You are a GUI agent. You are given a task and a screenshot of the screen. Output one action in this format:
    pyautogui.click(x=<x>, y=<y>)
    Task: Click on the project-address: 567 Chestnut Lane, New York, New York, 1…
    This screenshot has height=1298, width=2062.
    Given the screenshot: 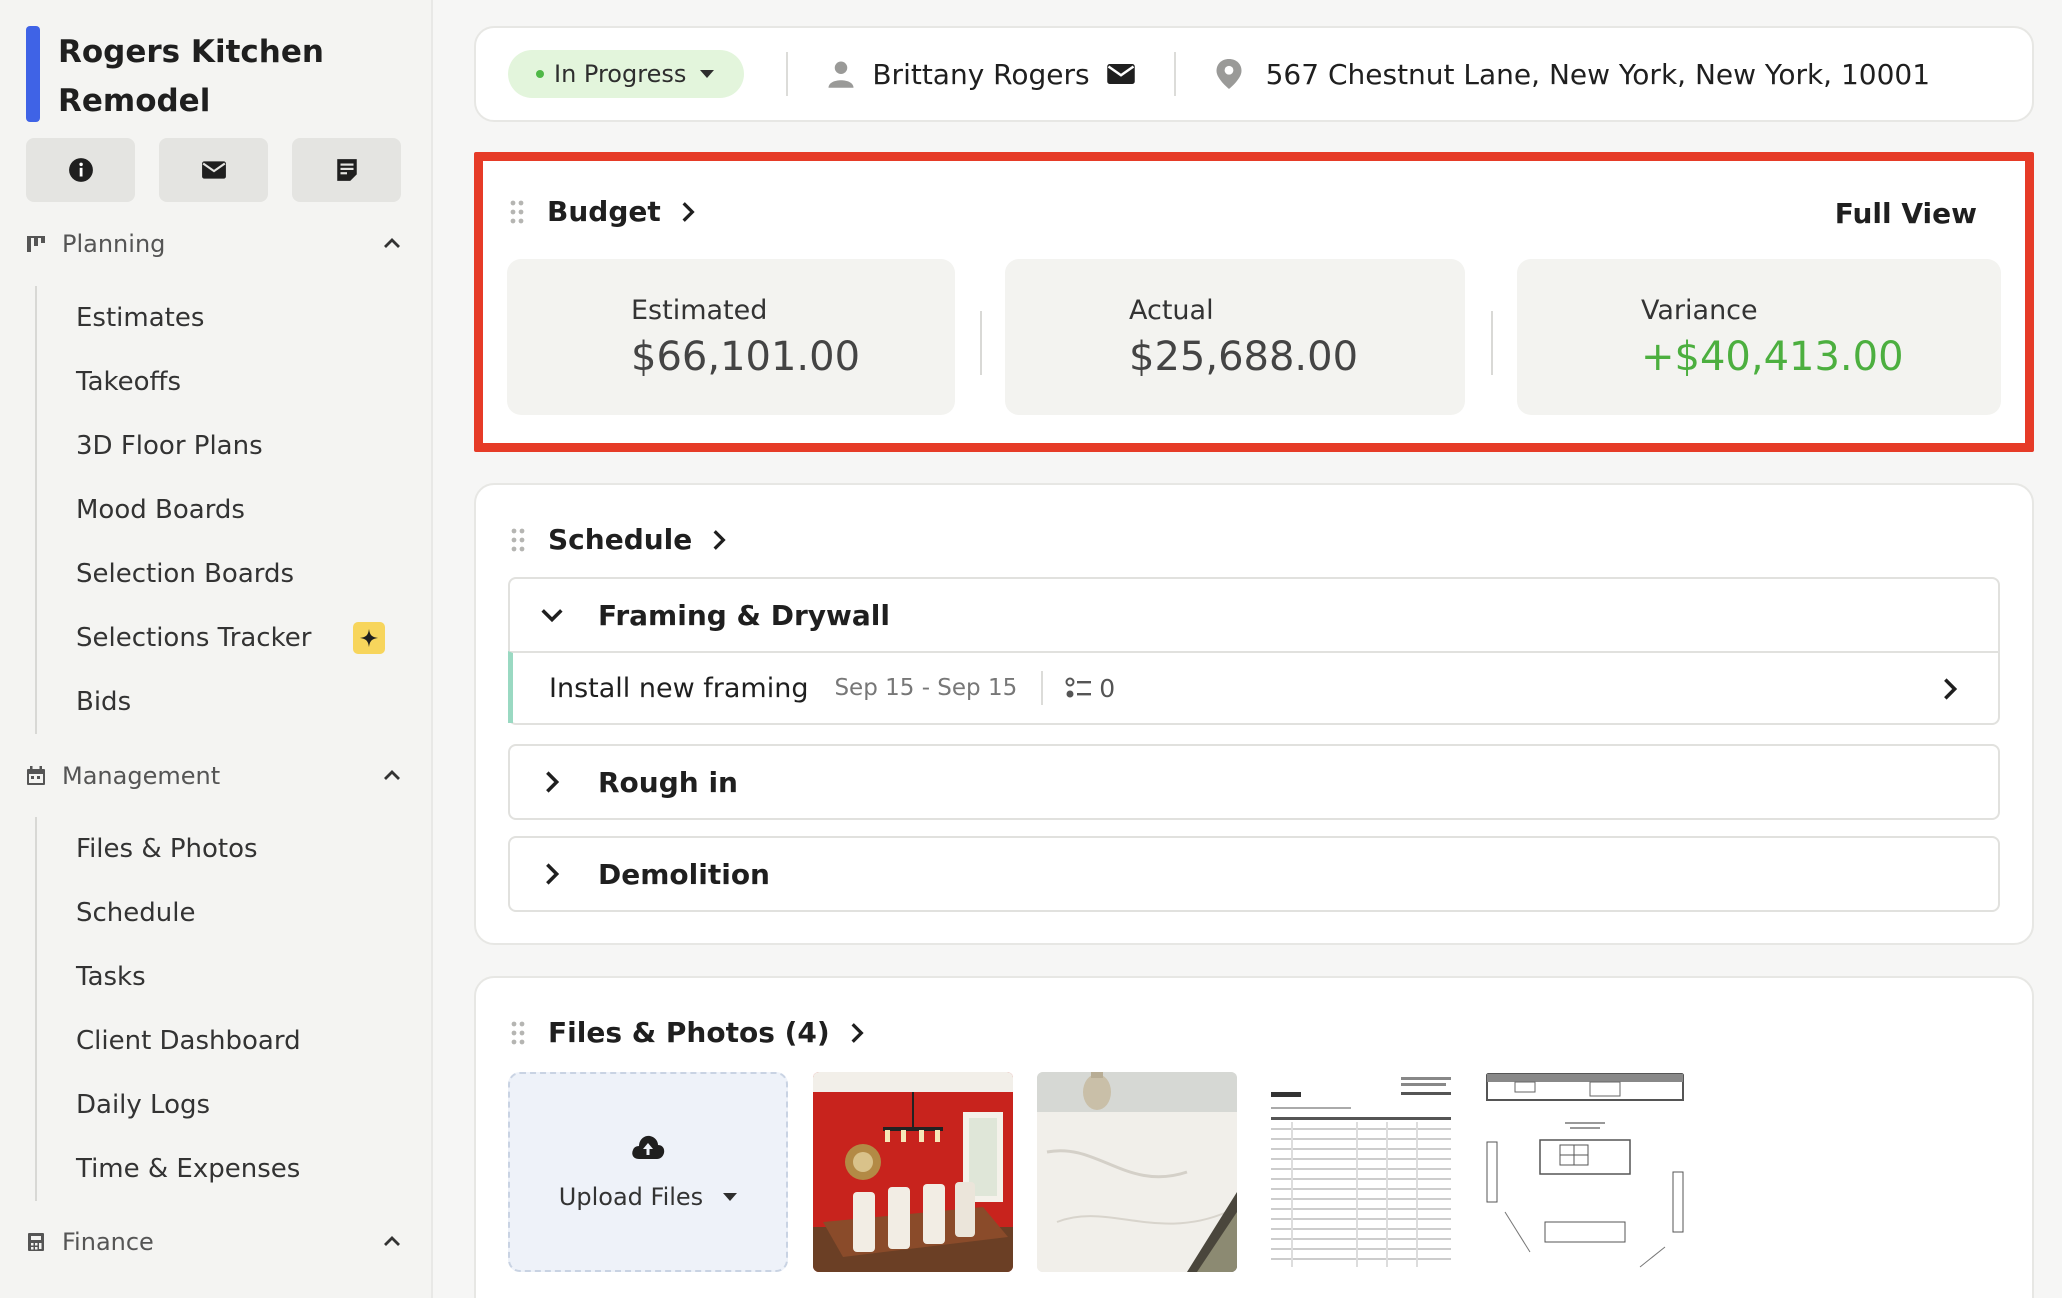 What is the action you would take?
    pyautogui.click(x=1573, y=74)
    